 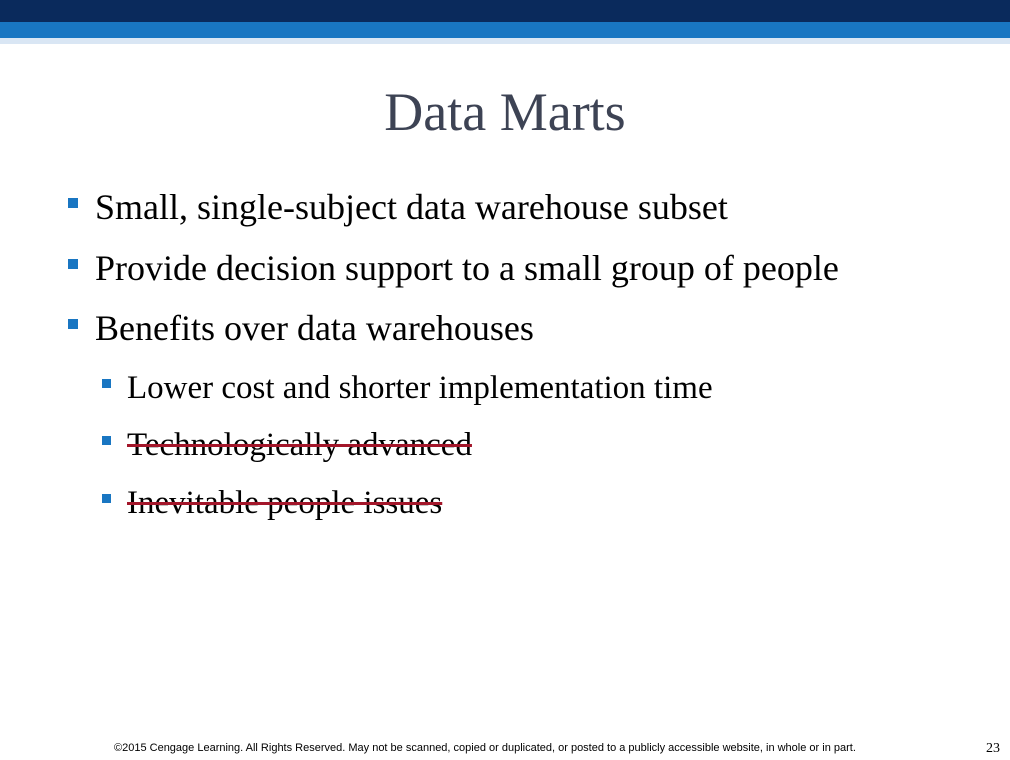 I want to click on sub-bullet-item: Technologically advanced, so click(x=287, y=445).